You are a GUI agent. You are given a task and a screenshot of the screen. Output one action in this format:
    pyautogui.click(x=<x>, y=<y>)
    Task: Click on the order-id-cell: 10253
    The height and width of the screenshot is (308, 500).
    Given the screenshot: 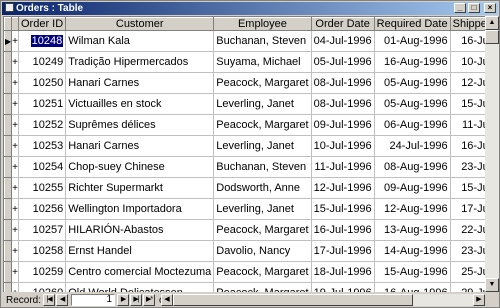 What is the action you would take?
    pyautogui.click(x=42, y=146)
    